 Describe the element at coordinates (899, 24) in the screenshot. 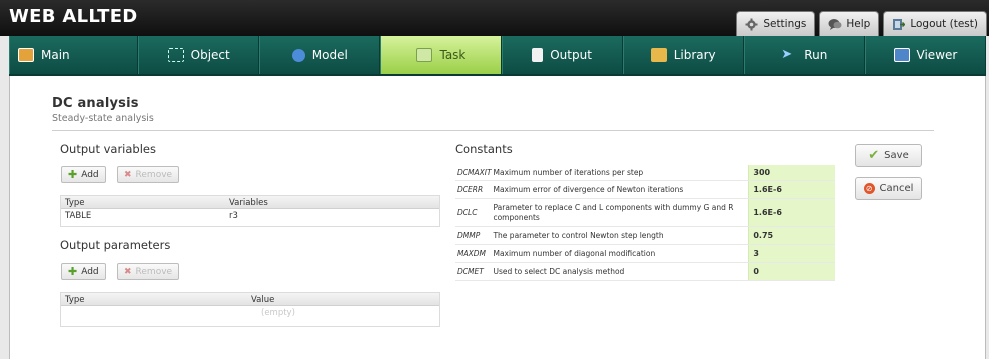

I see `logout-icon` at that location.